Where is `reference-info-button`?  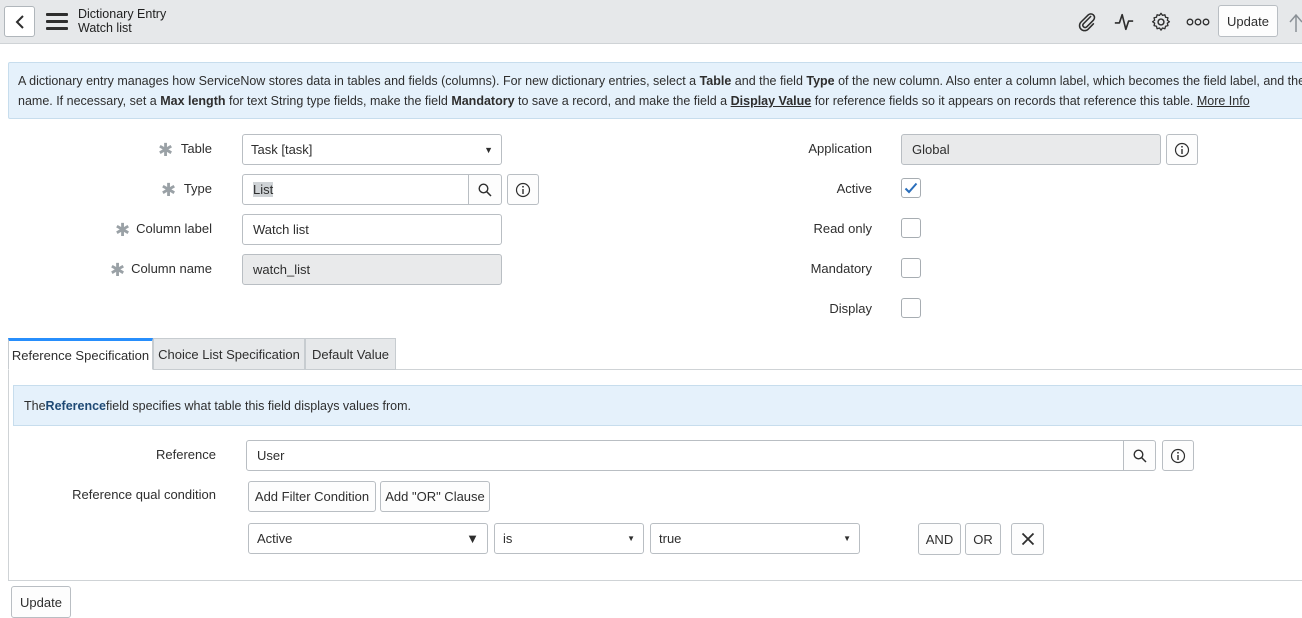 reference-info-button is located at coordinates (1178, 455).